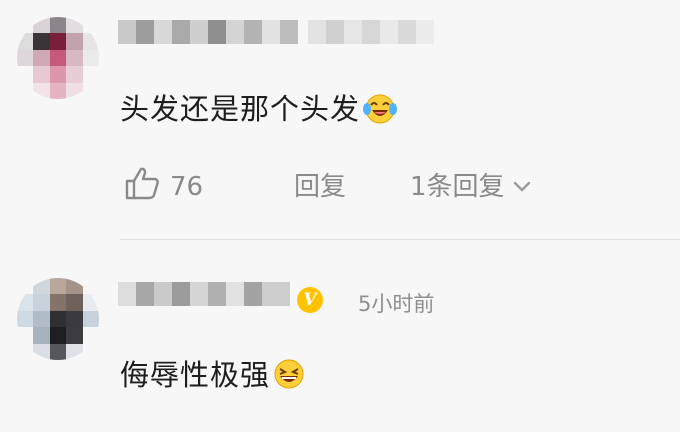  What do you see at coordinates (320, 184) in the screenshot?
I see `reply-button: 回复` at bounding box center [320, 184].